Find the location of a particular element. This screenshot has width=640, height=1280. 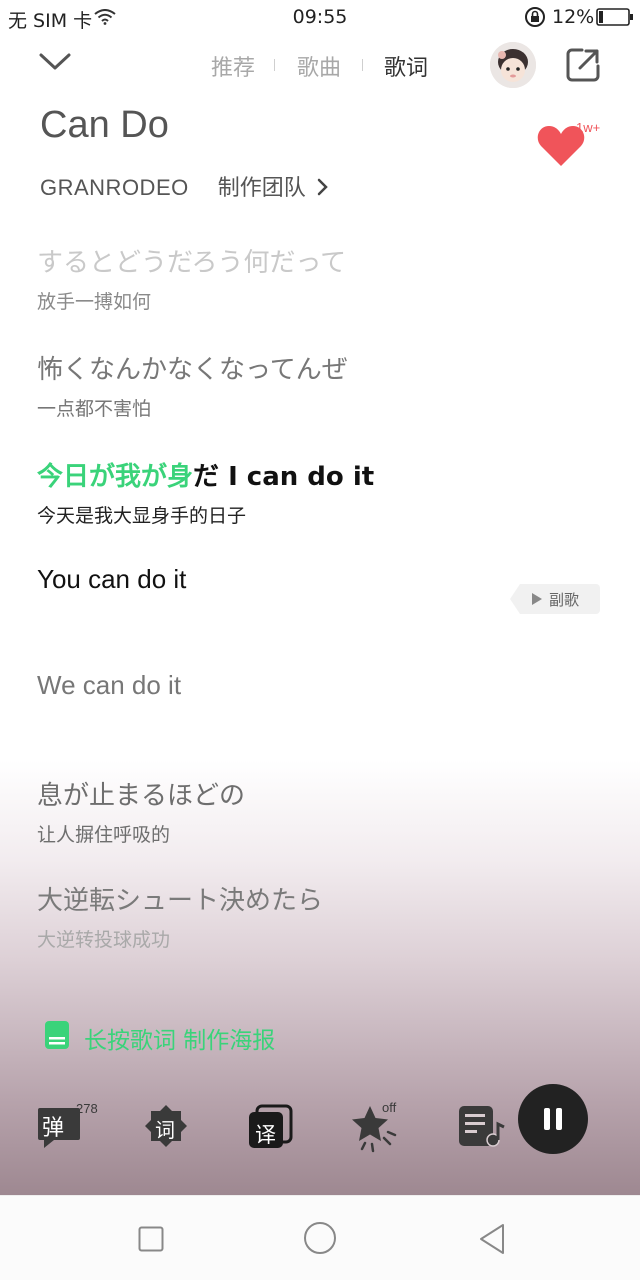

lyric-translation: 今天是我大显身手的日子 is located at coordinates (142, 516).